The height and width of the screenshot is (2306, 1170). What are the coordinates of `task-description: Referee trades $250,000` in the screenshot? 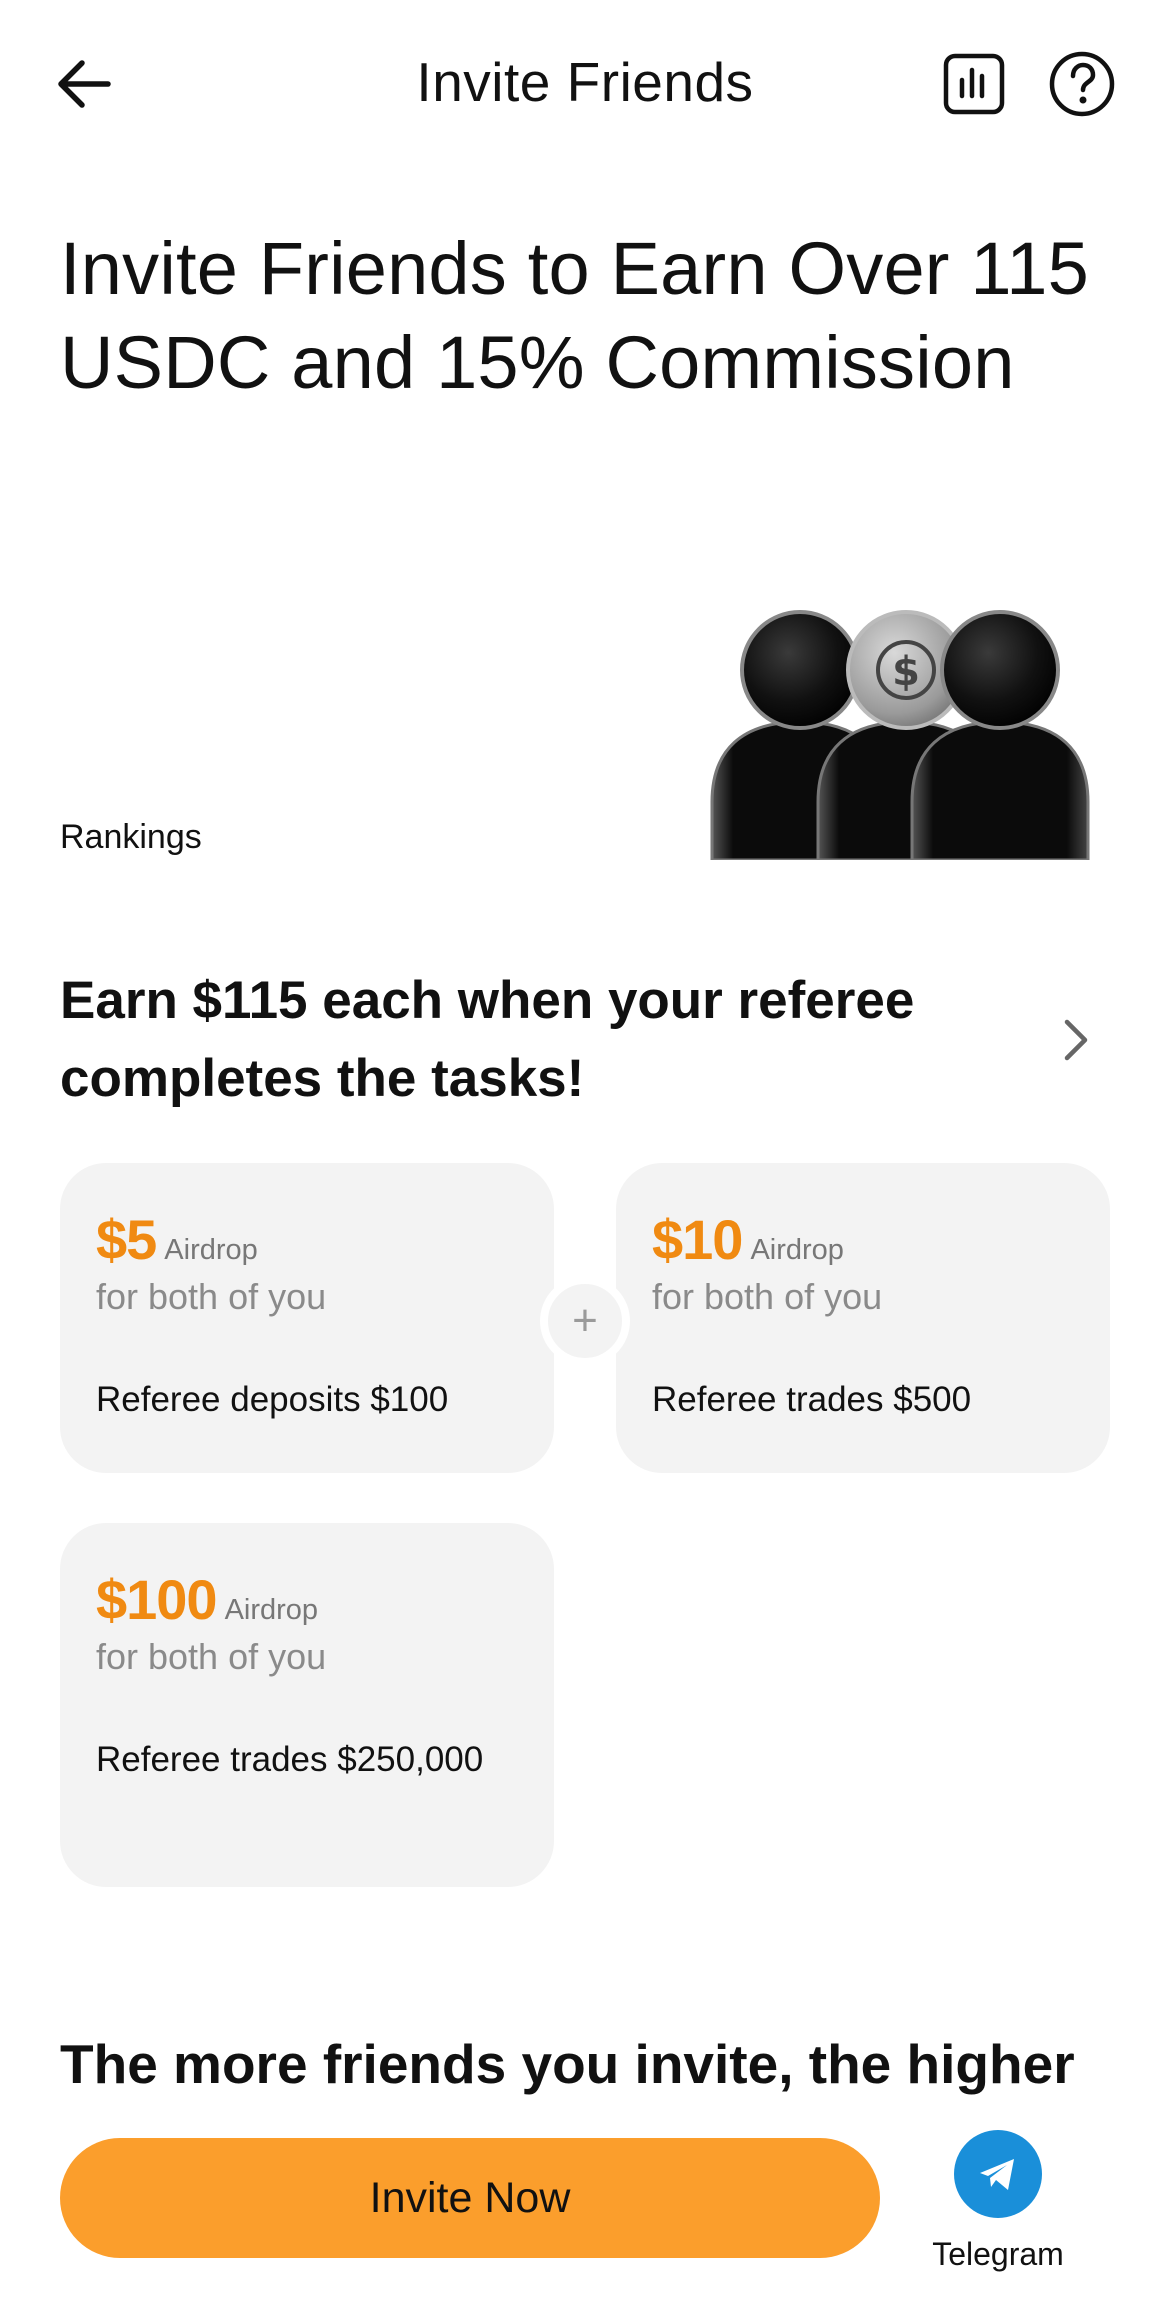 It's located at (290, 1759).